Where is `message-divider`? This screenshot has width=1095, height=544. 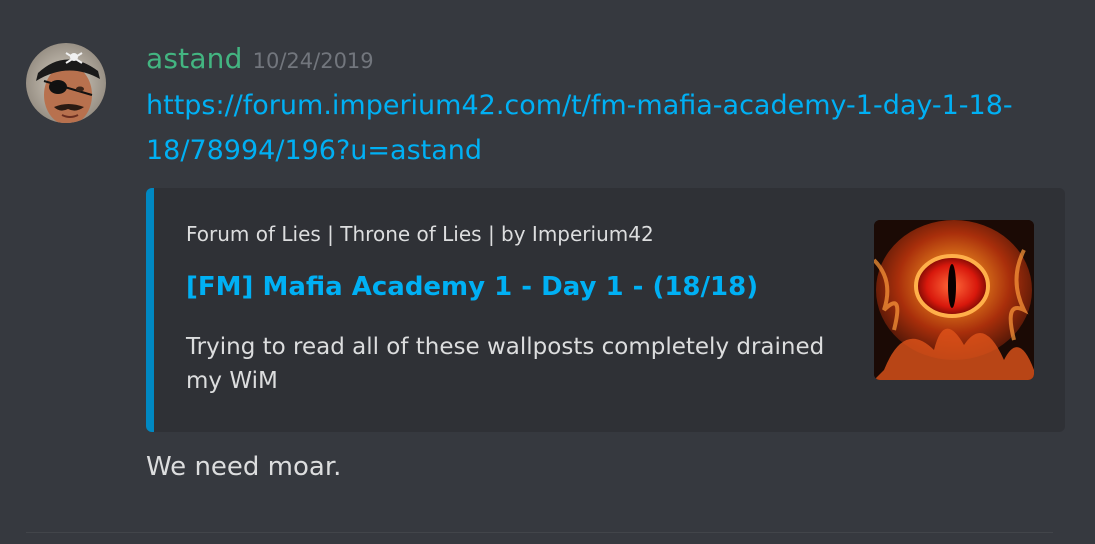
message-divider is located at coordinates (539, 532).